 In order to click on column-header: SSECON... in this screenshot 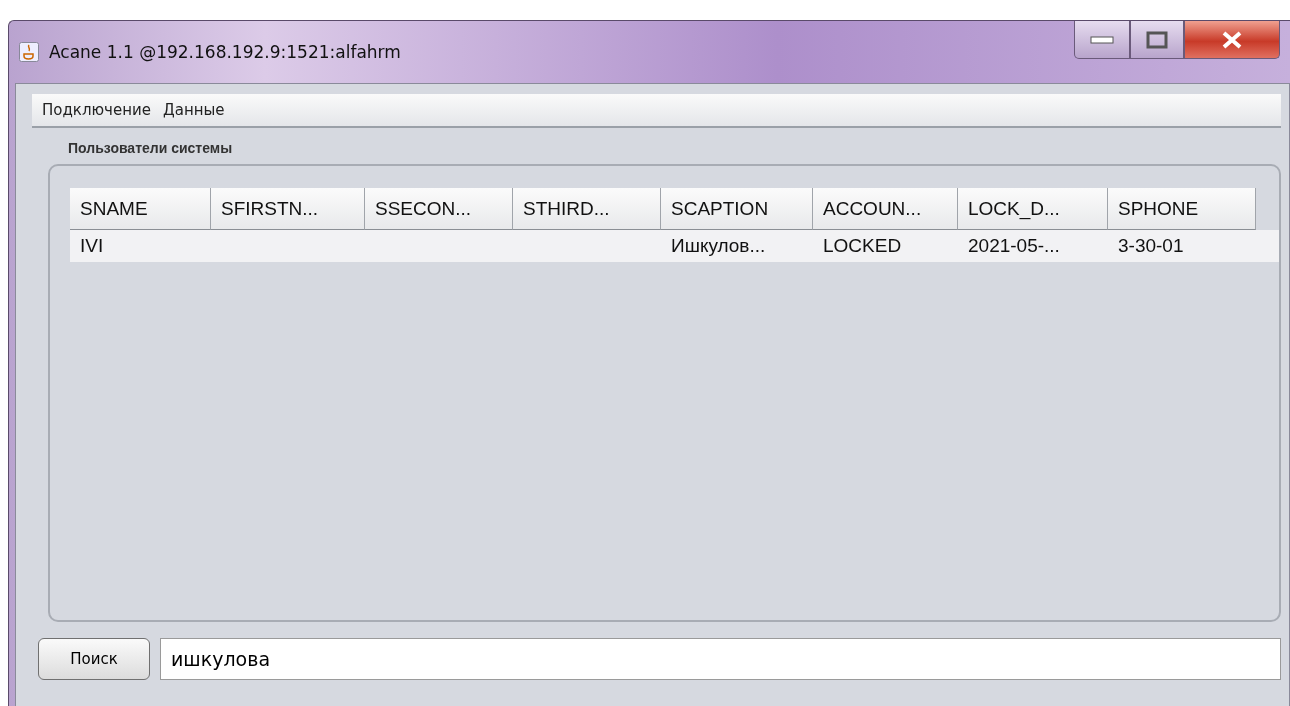, I will do `click(439, 209)`.